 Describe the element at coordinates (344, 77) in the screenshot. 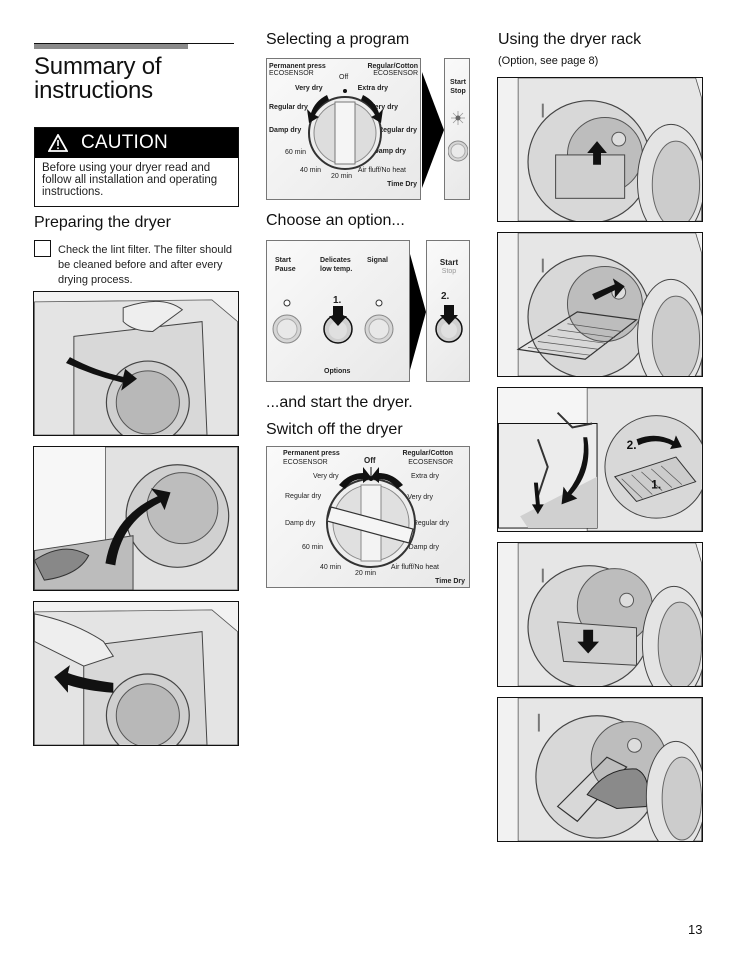

I see `dial-label-off: Off` at that location.